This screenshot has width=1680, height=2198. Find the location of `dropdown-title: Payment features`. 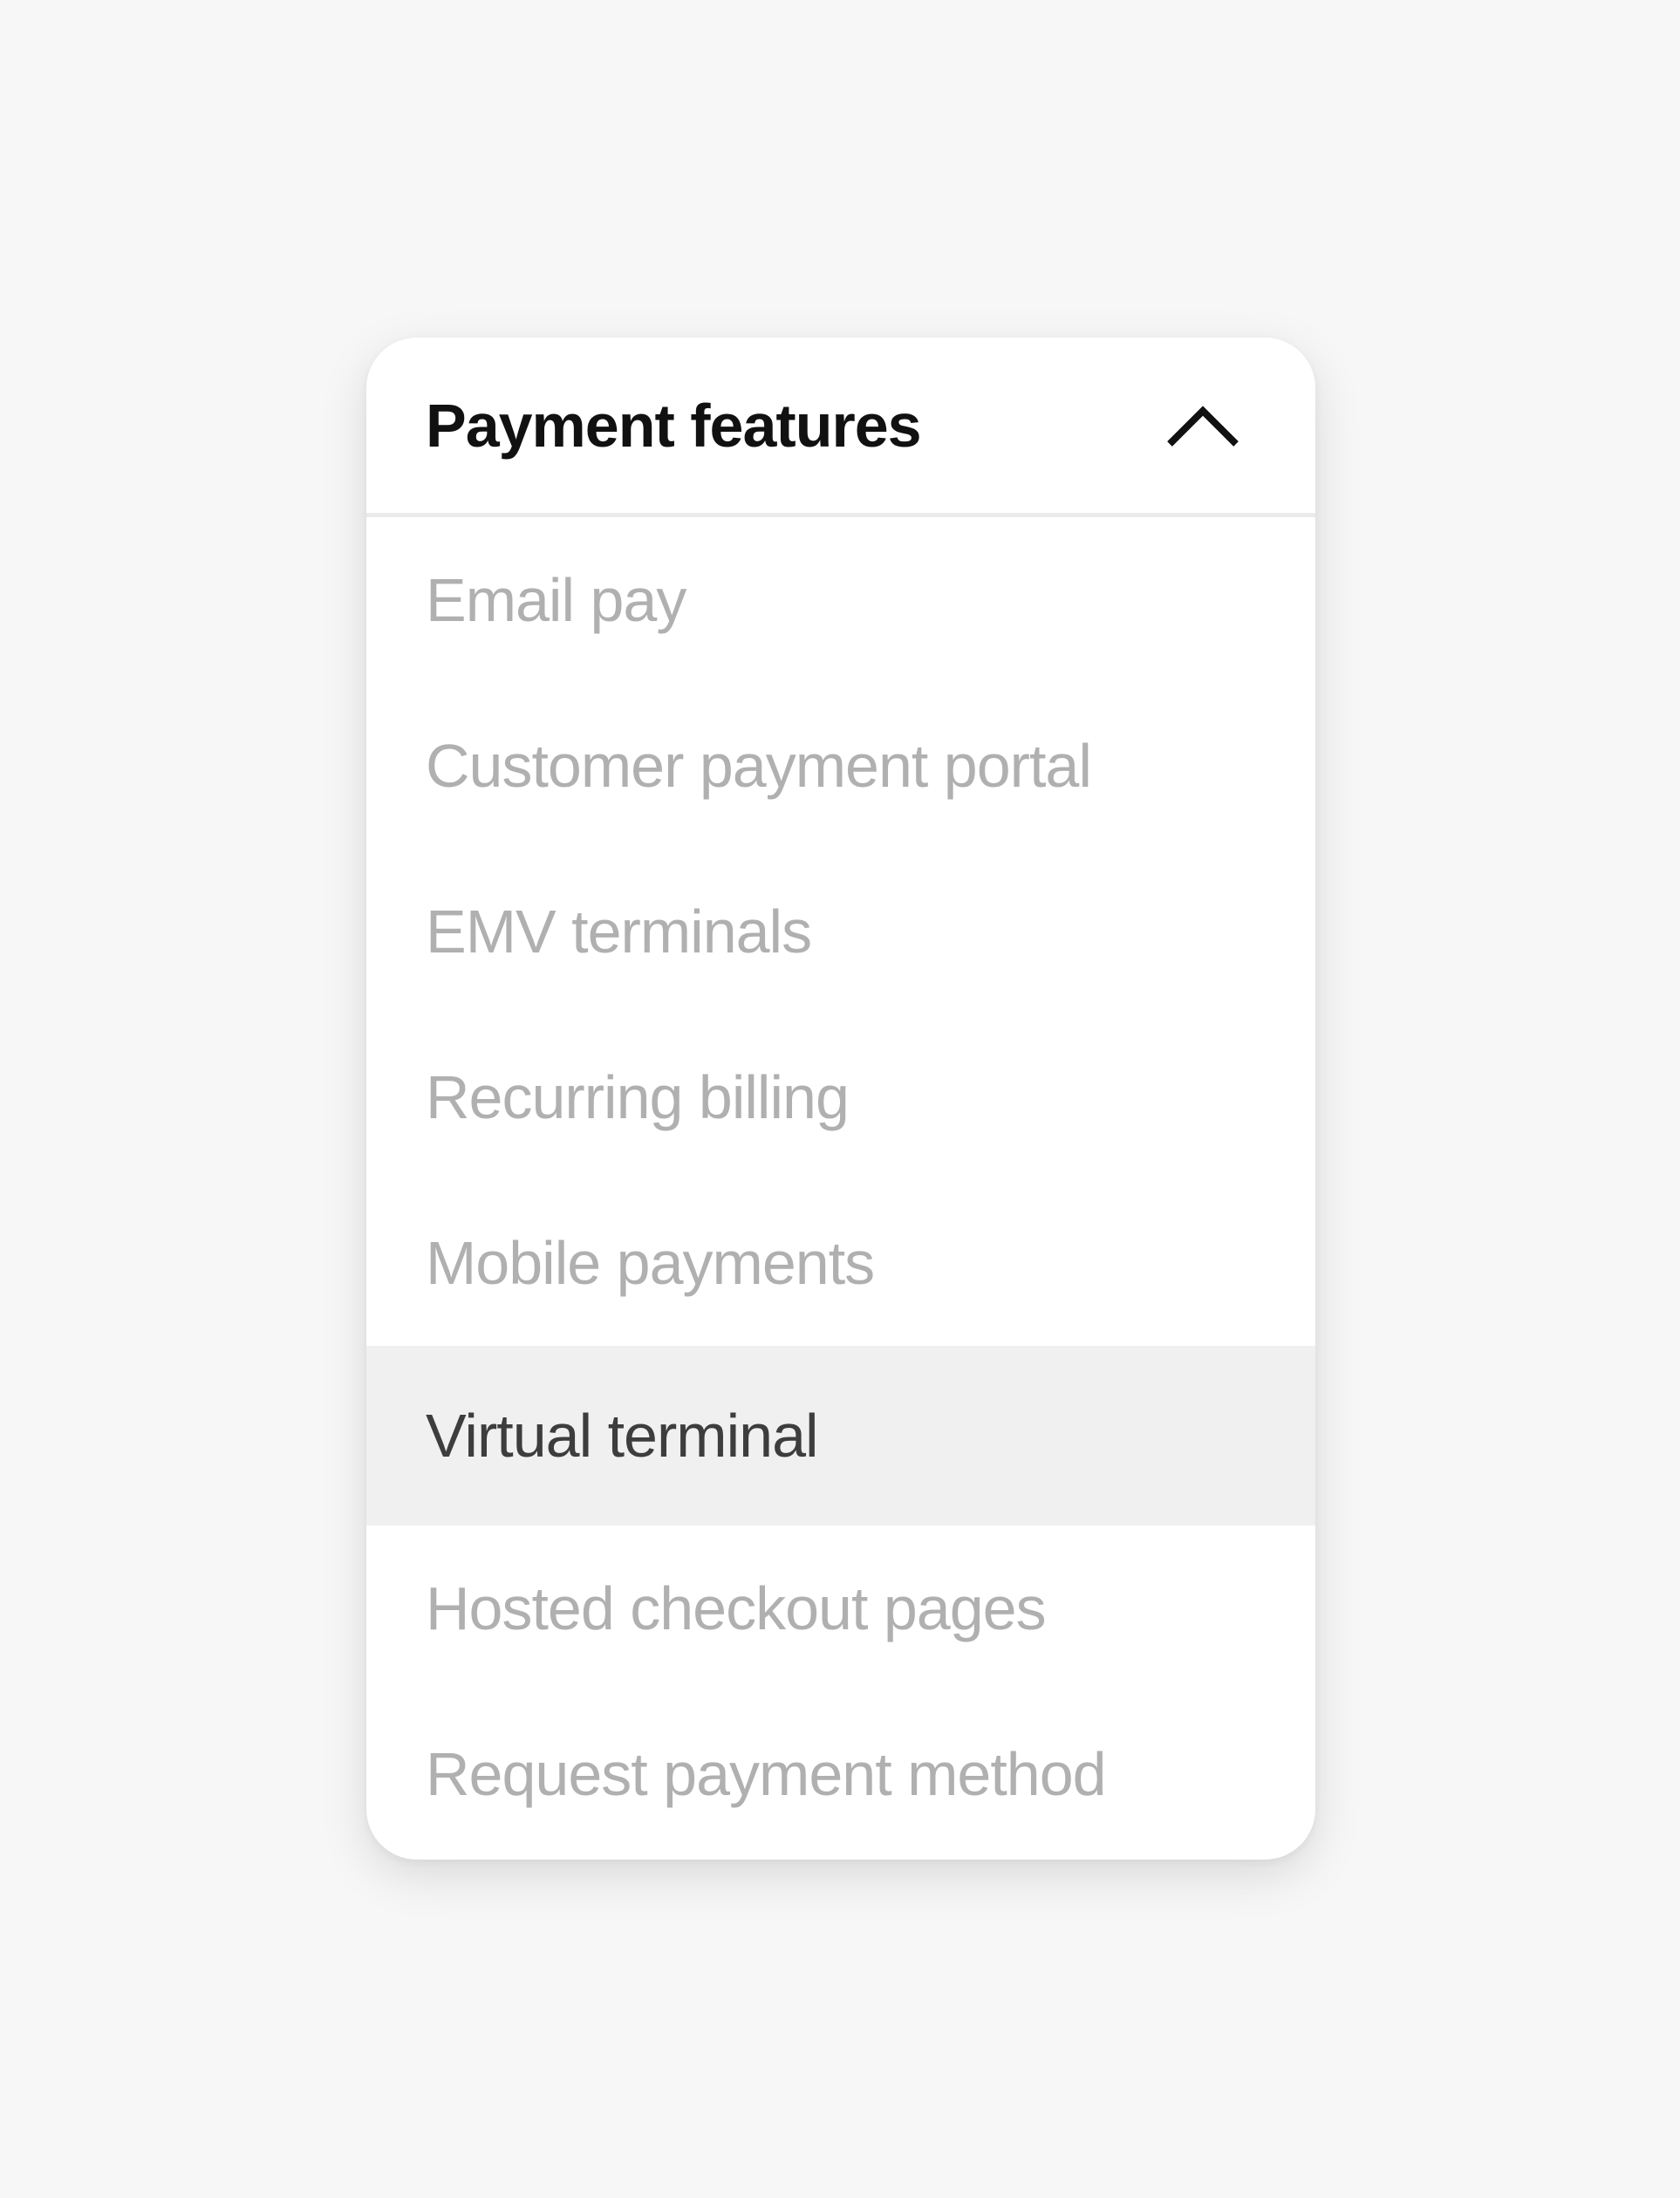

dropdown-title: Payment features is located at coordinates (674, 425).